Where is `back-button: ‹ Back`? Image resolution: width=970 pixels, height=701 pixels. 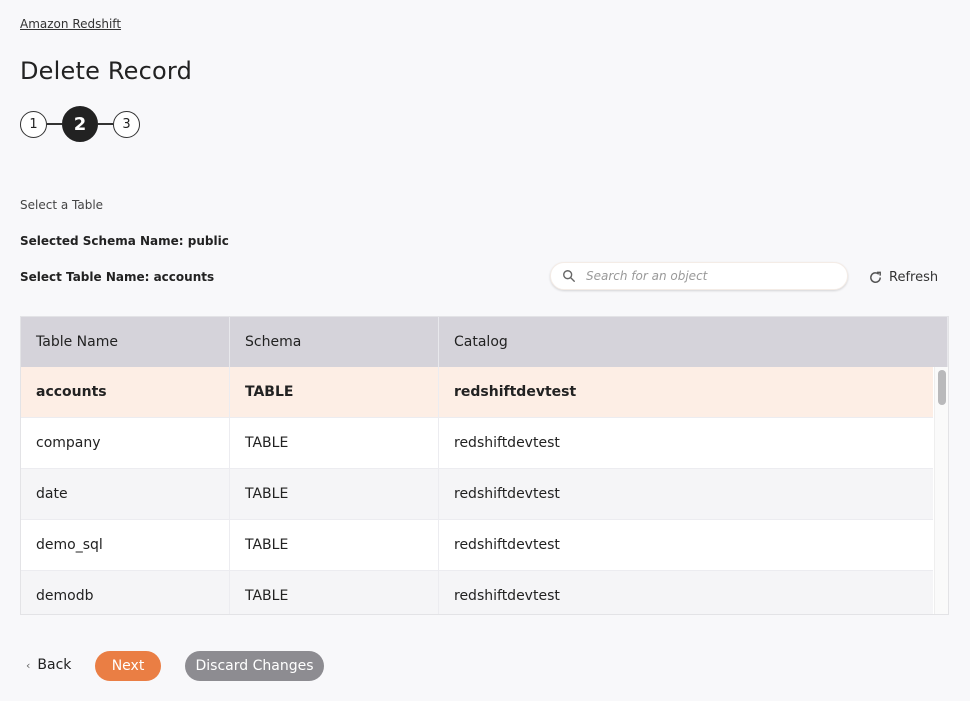
back-button: ‹ Back is located at coordinates (48, 665).